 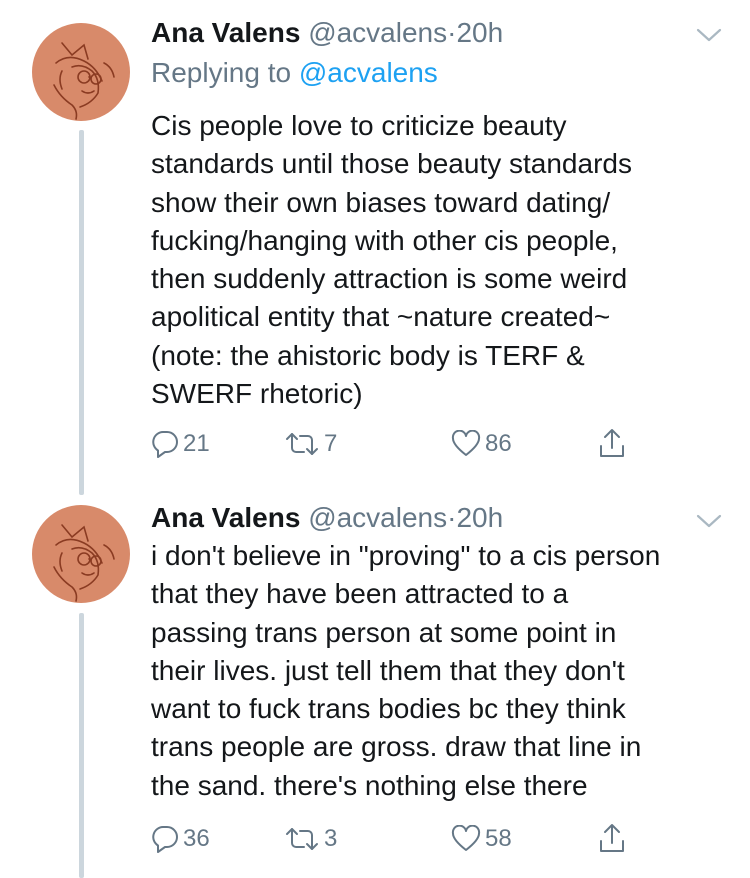 I want to click on replying-to: Replying to @acvalens, so click(x=294, y=73).